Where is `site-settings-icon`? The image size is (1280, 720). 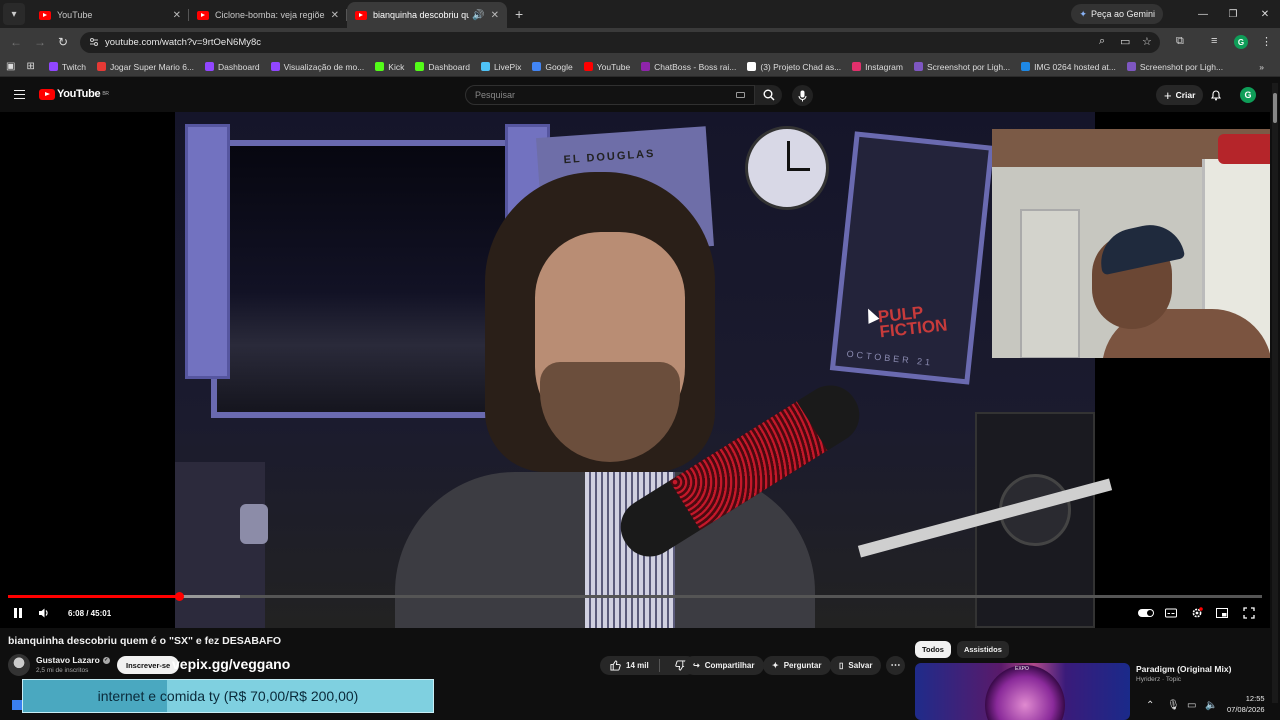
site-settings-icon is located at coordinates (94, 42).